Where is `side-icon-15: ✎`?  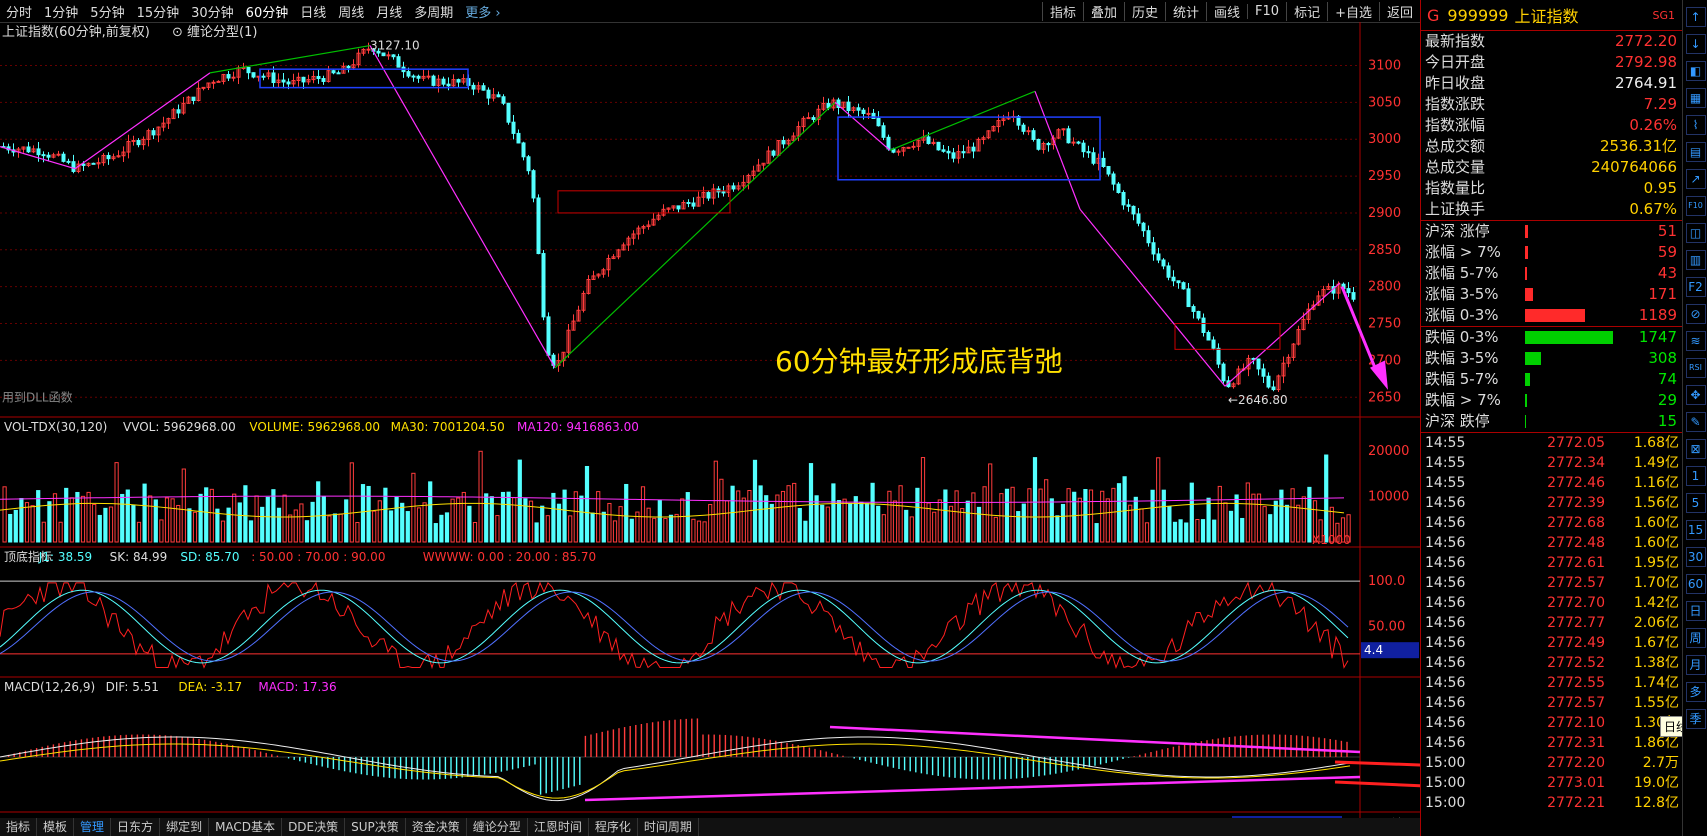 side-icon-15: ✎ is located at coordinates (1695, 422).